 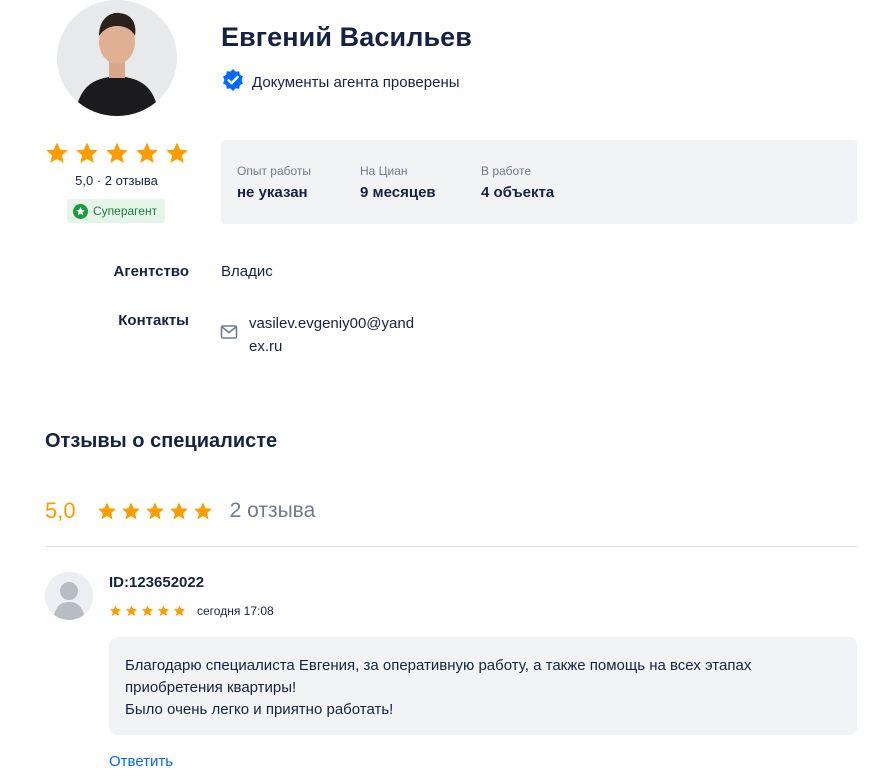 I want to click on reviews-score: 5,0, so click(x=60, y=510).